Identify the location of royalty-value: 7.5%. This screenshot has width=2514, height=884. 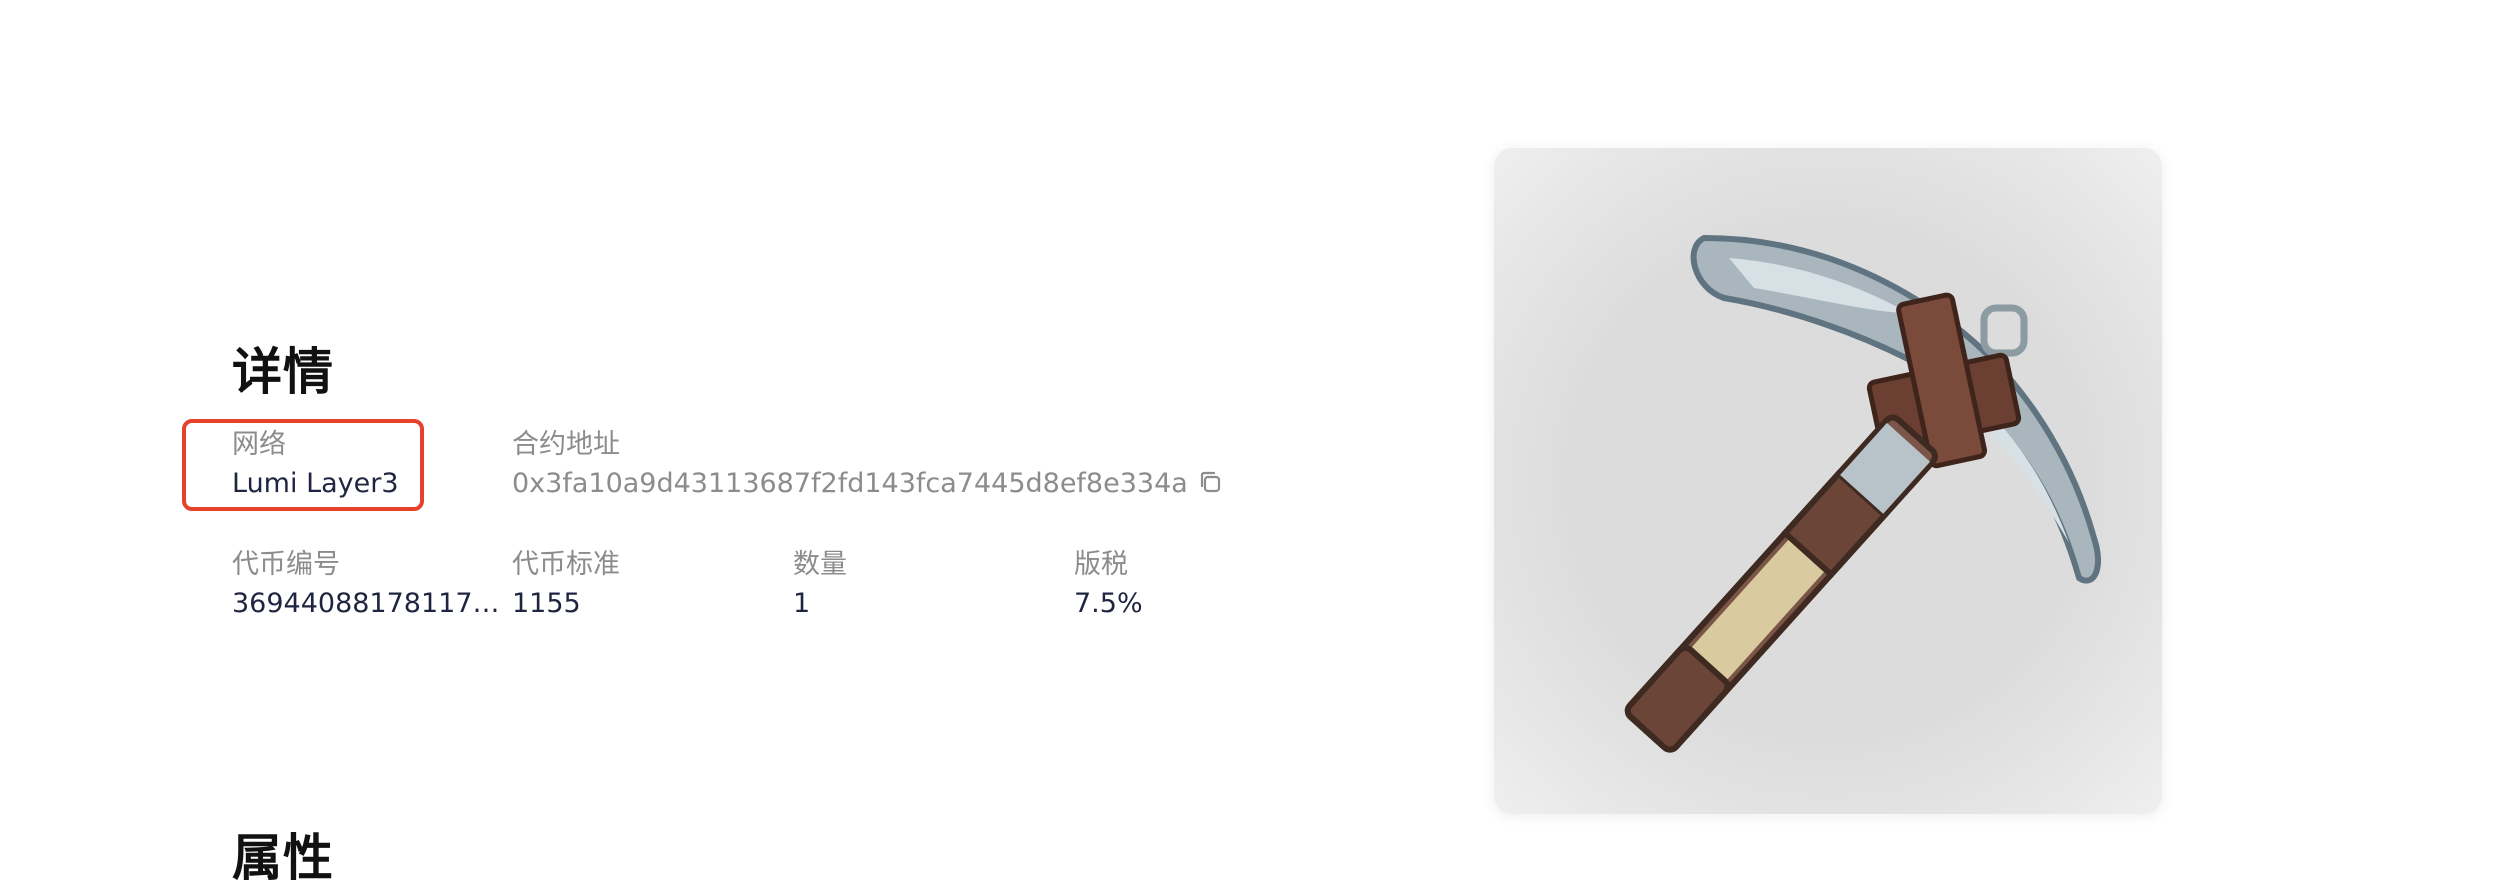
(1108, 603).